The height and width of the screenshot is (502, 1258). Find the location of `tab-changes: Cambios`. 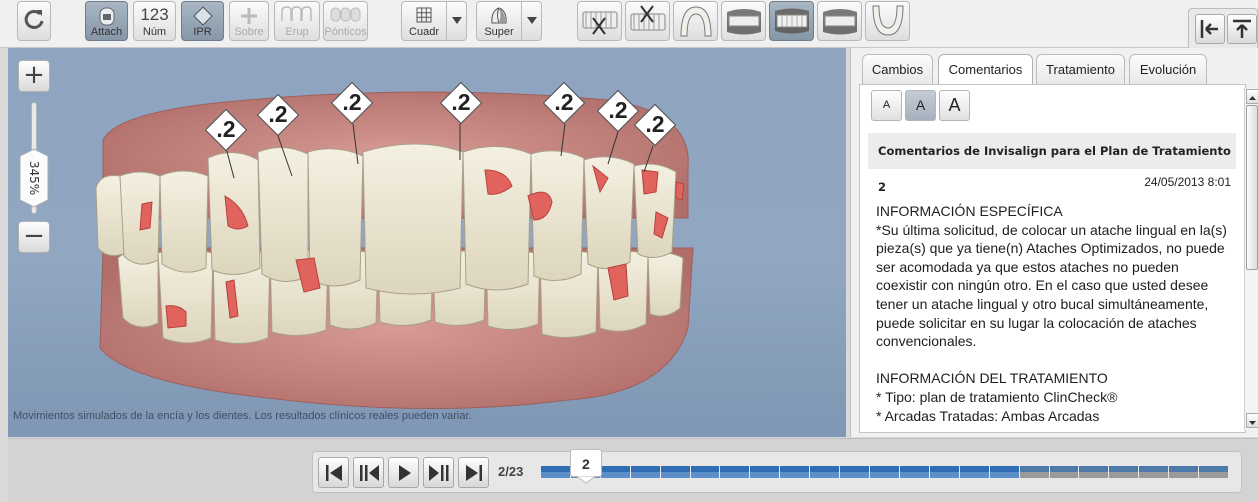

tab-changes: Cambios is located at coordinates (897, 69).